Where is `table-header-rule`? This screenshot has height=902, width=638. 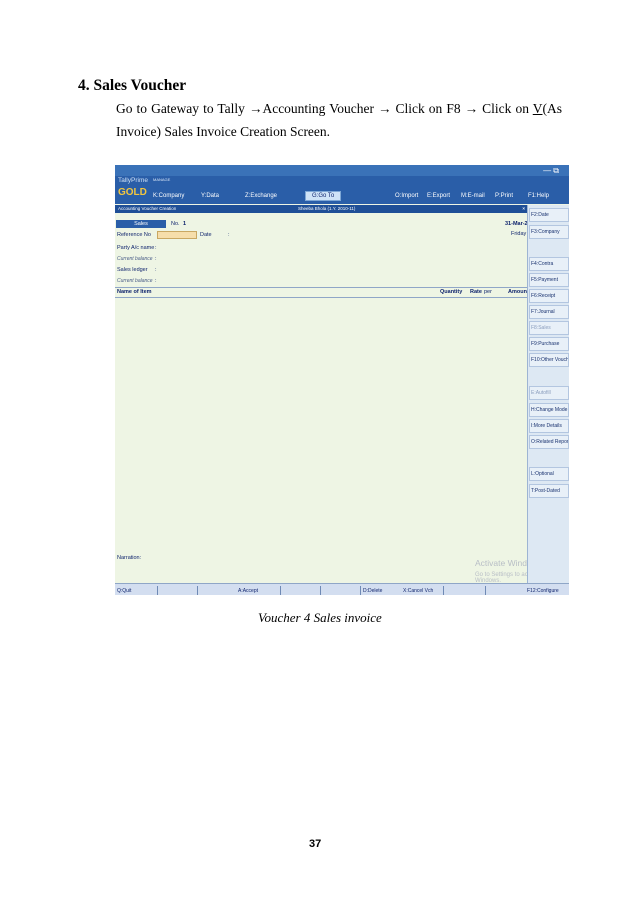 table-header-rule is located at coordinates (321, 297).